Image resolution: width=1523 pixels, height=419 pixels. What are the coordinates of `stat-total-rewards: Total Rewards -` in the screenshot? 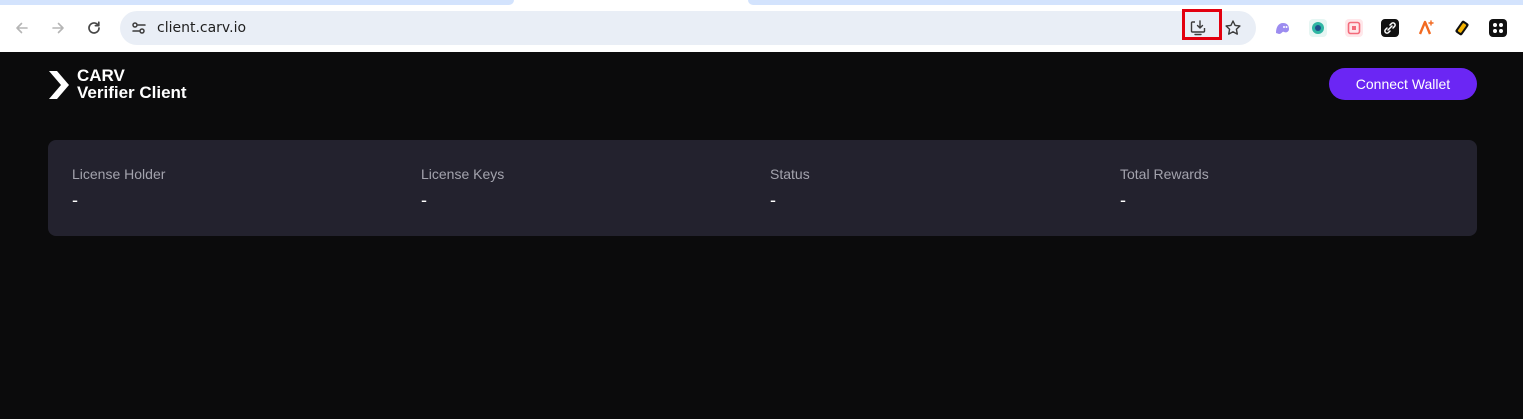 It's located at (1164, 188).